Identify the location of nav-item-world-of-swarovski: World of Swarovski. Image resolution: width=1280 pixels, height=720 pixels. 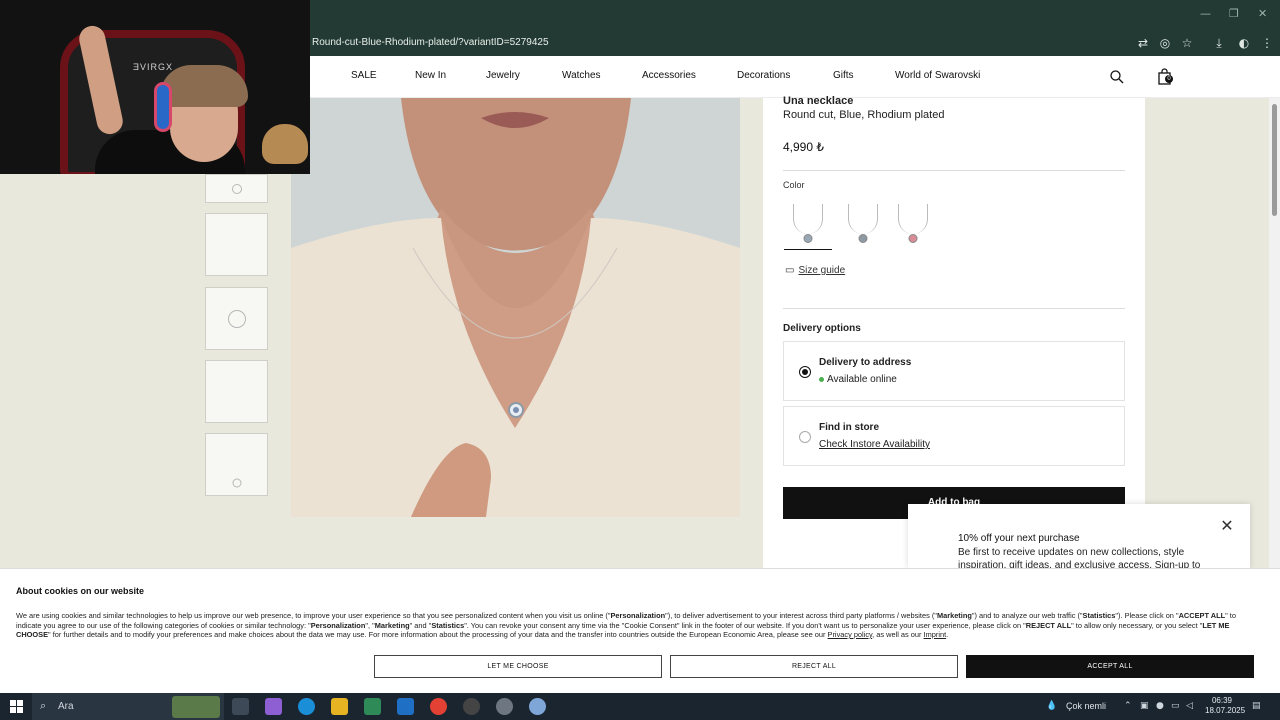
(937, 75).